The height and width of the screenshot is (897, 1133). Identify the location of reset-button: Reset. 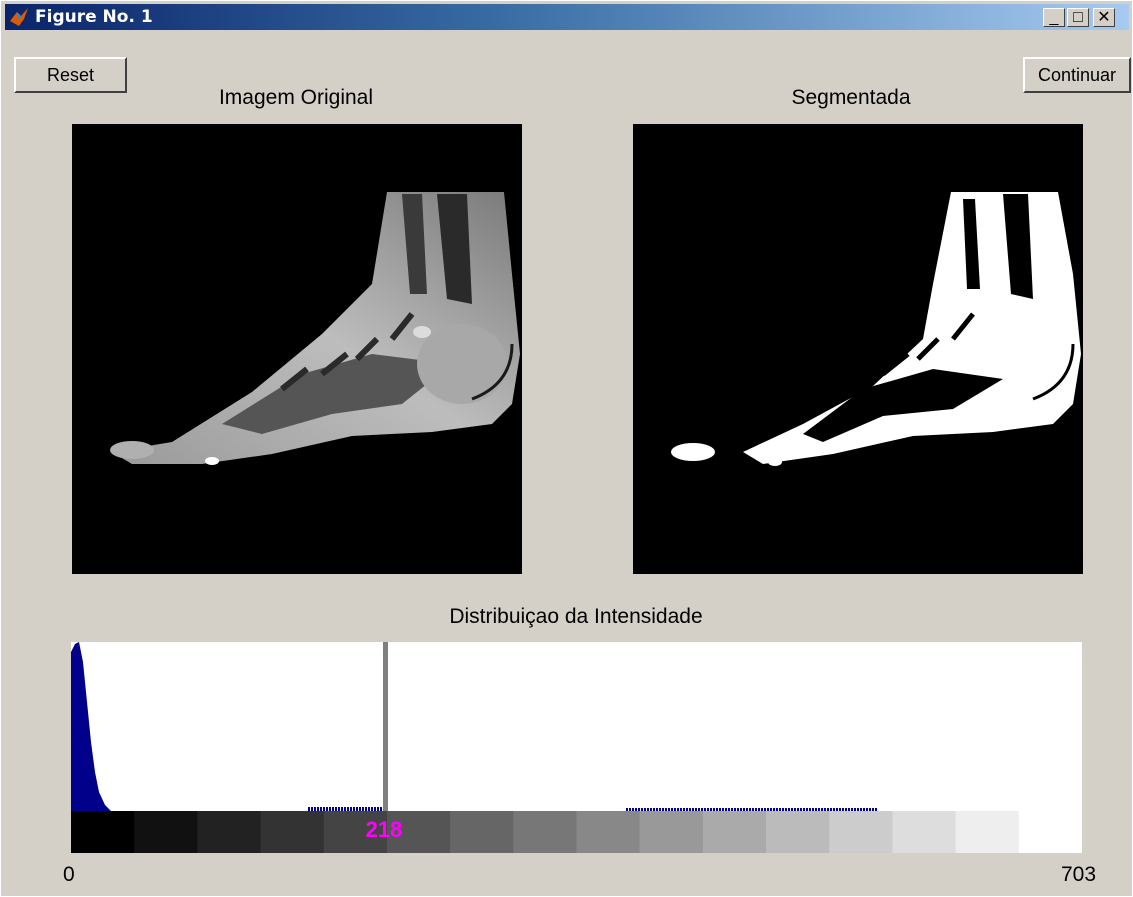
(70, 75).